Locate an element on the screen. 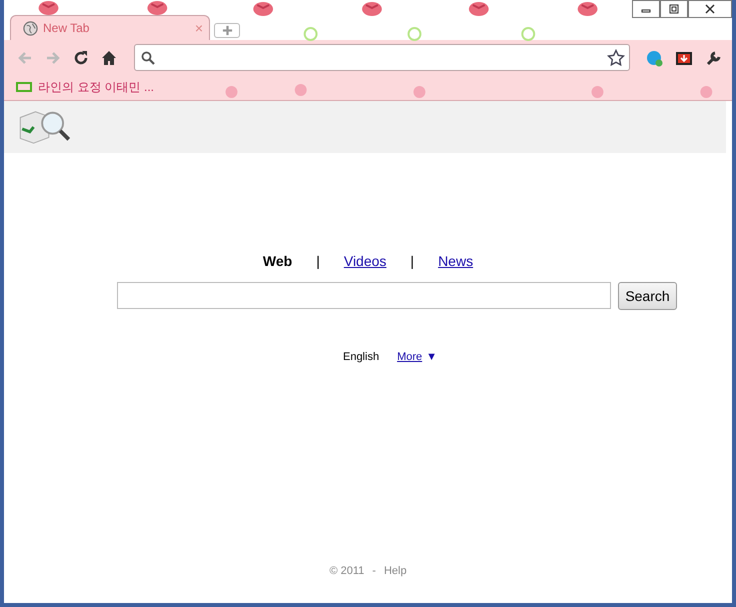 The width and height of the screenshot is (736, 607). back-arrow-icon is located at coordinates (25, 58).